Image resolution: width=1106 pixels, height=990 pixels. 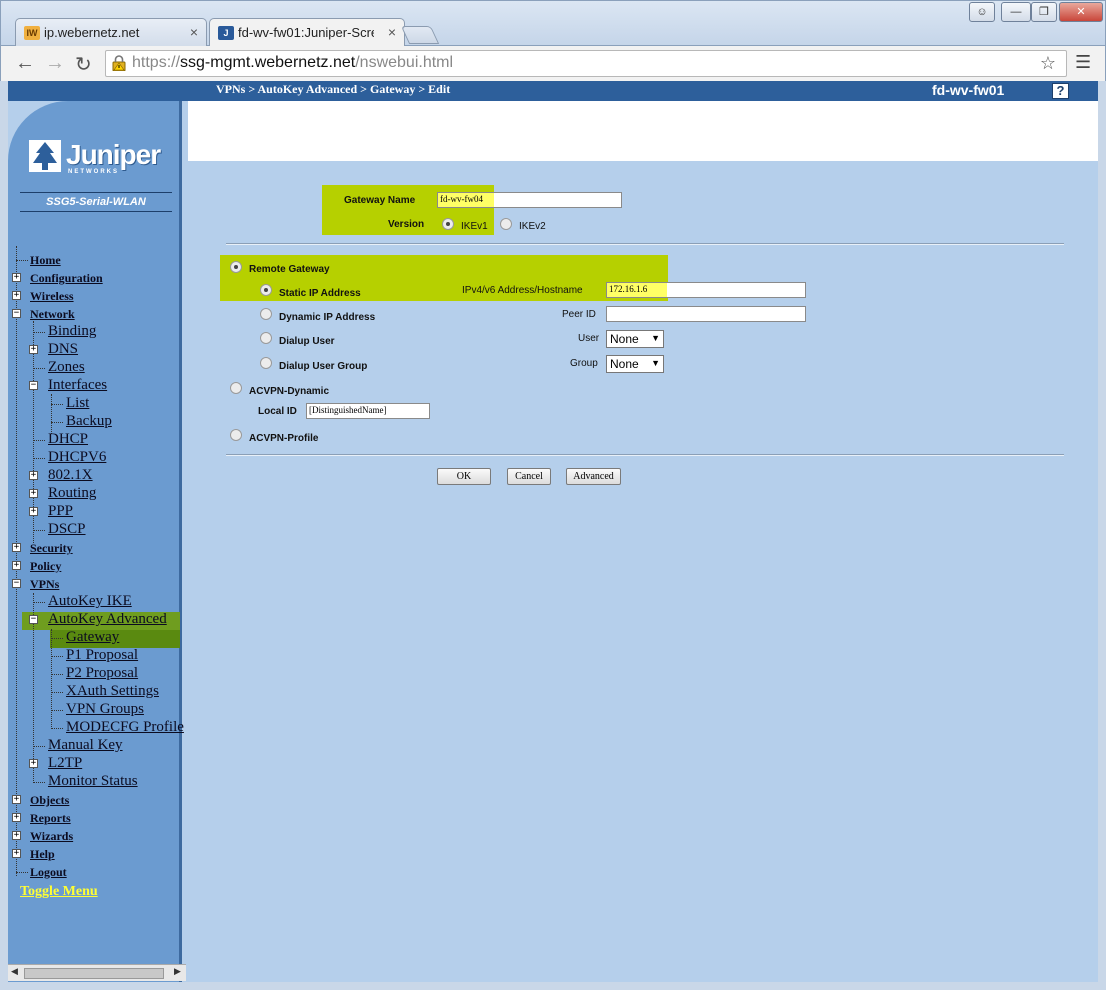 What do you see at coordinates (506, 224) in the screenshot?
I see `ikev2-radio` at bounding box center [506, 224].